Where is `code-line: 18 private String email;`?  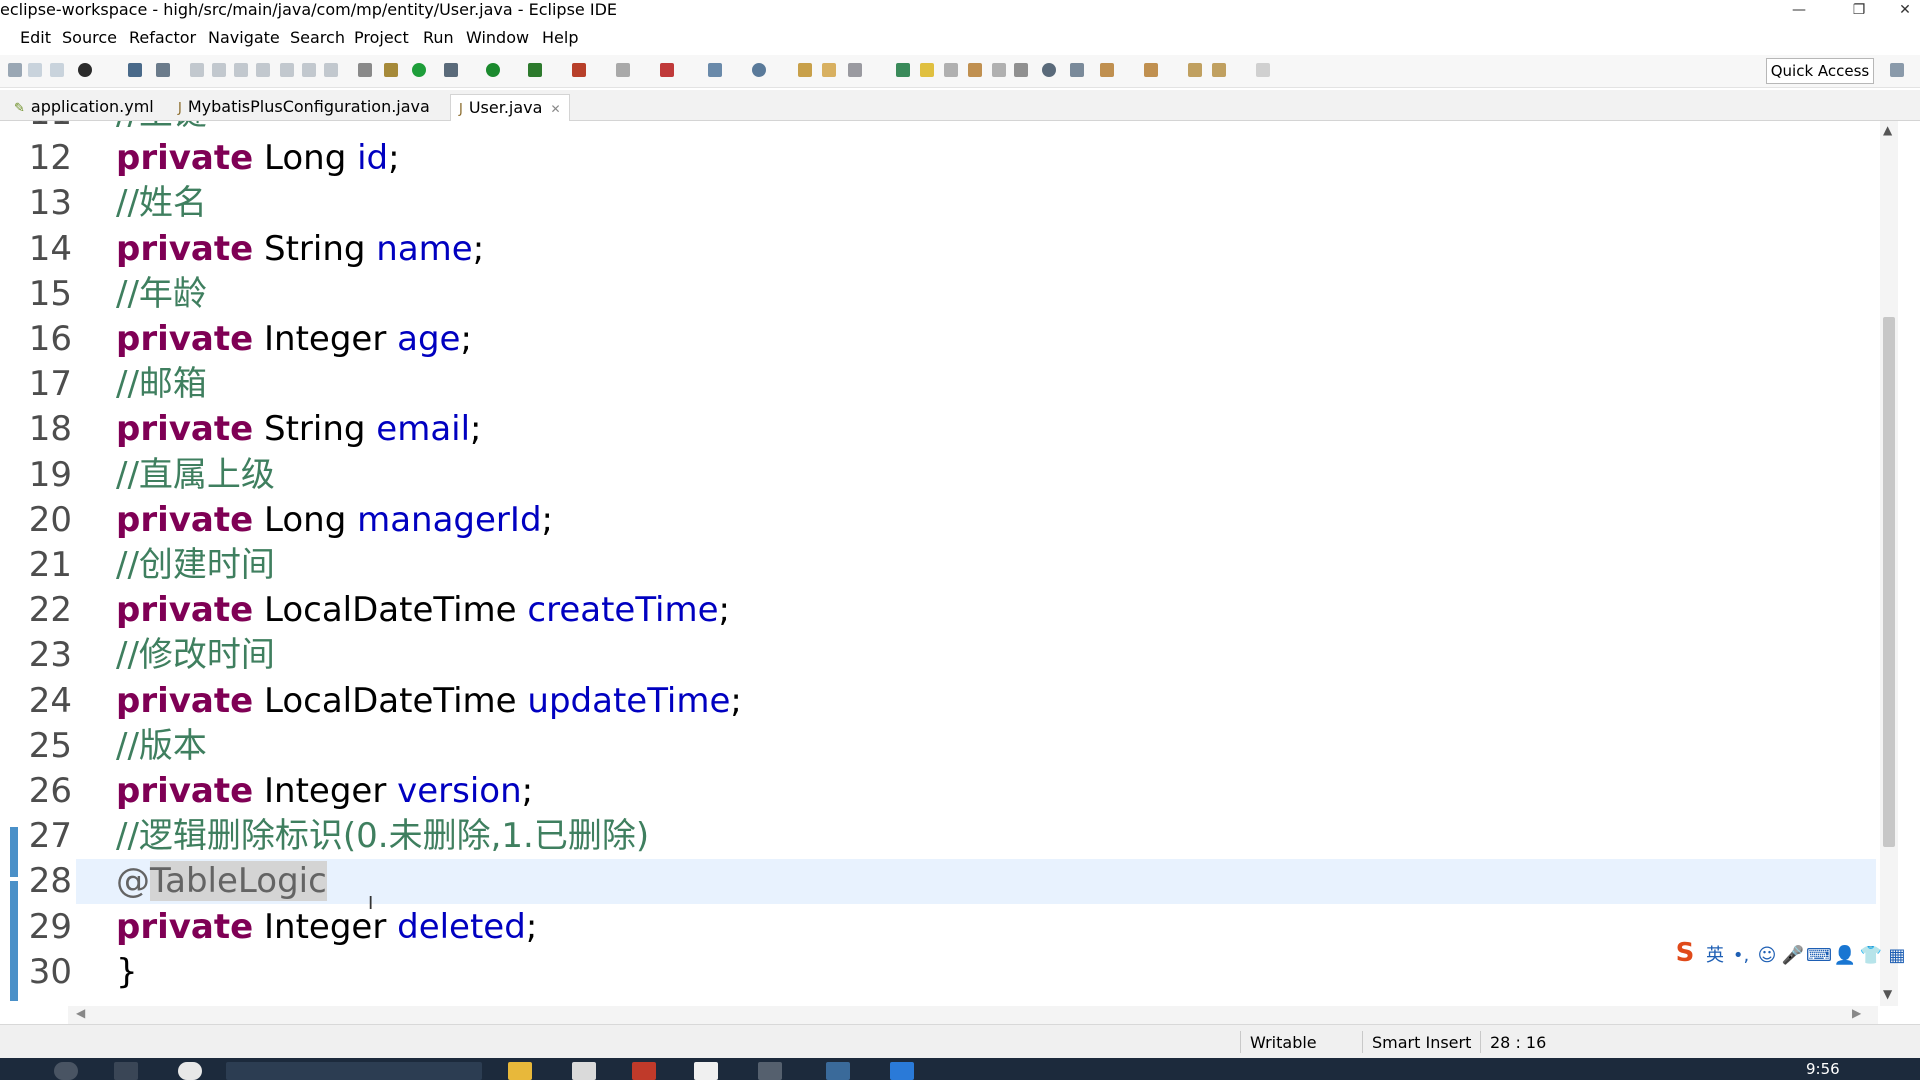 code-line: 18 private String email; is located at coordinates (944, 429).